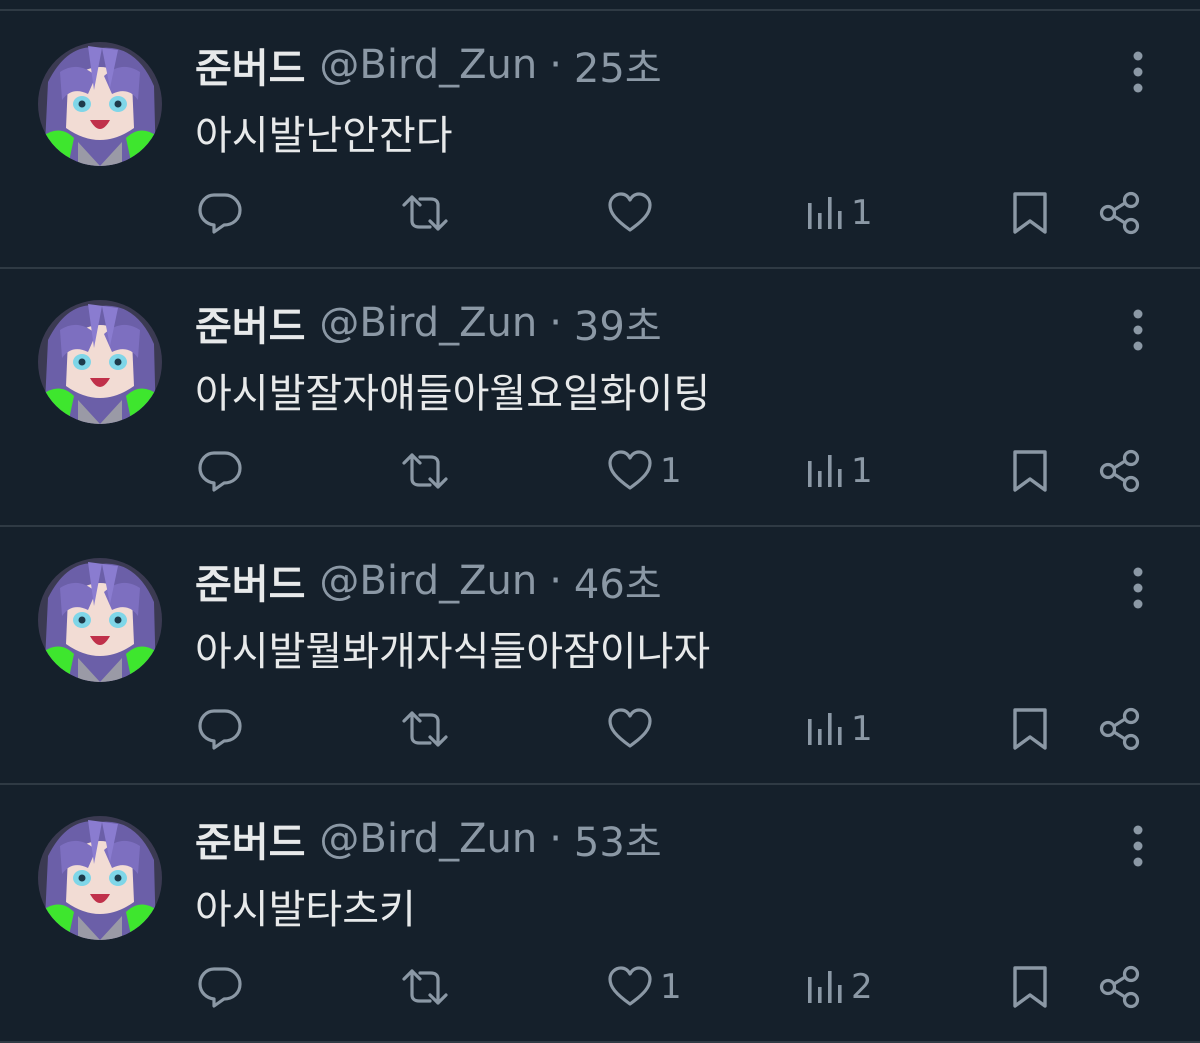 This screenshot has height=1043, width=1200. Describe the element at coordinates (618, 839) in the screenshot. I see `timestamp: 53초` at that location.